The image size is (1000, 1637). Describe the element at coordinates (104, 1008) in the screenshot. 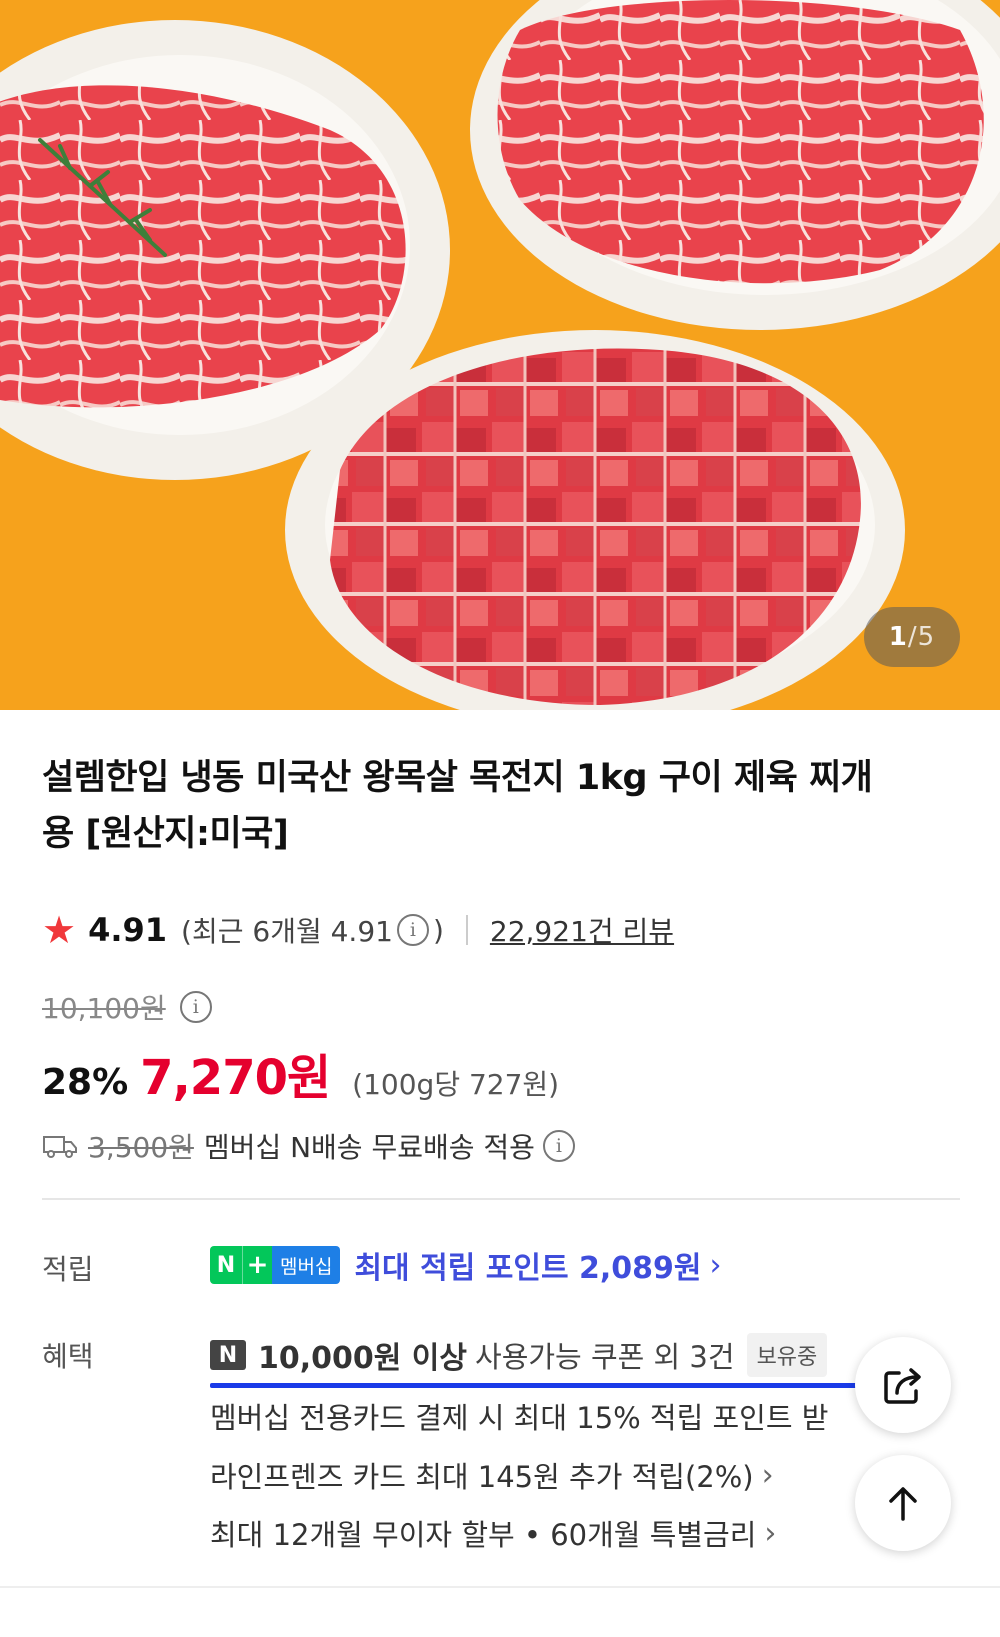

I see `original-price: 10,100원` at that location.